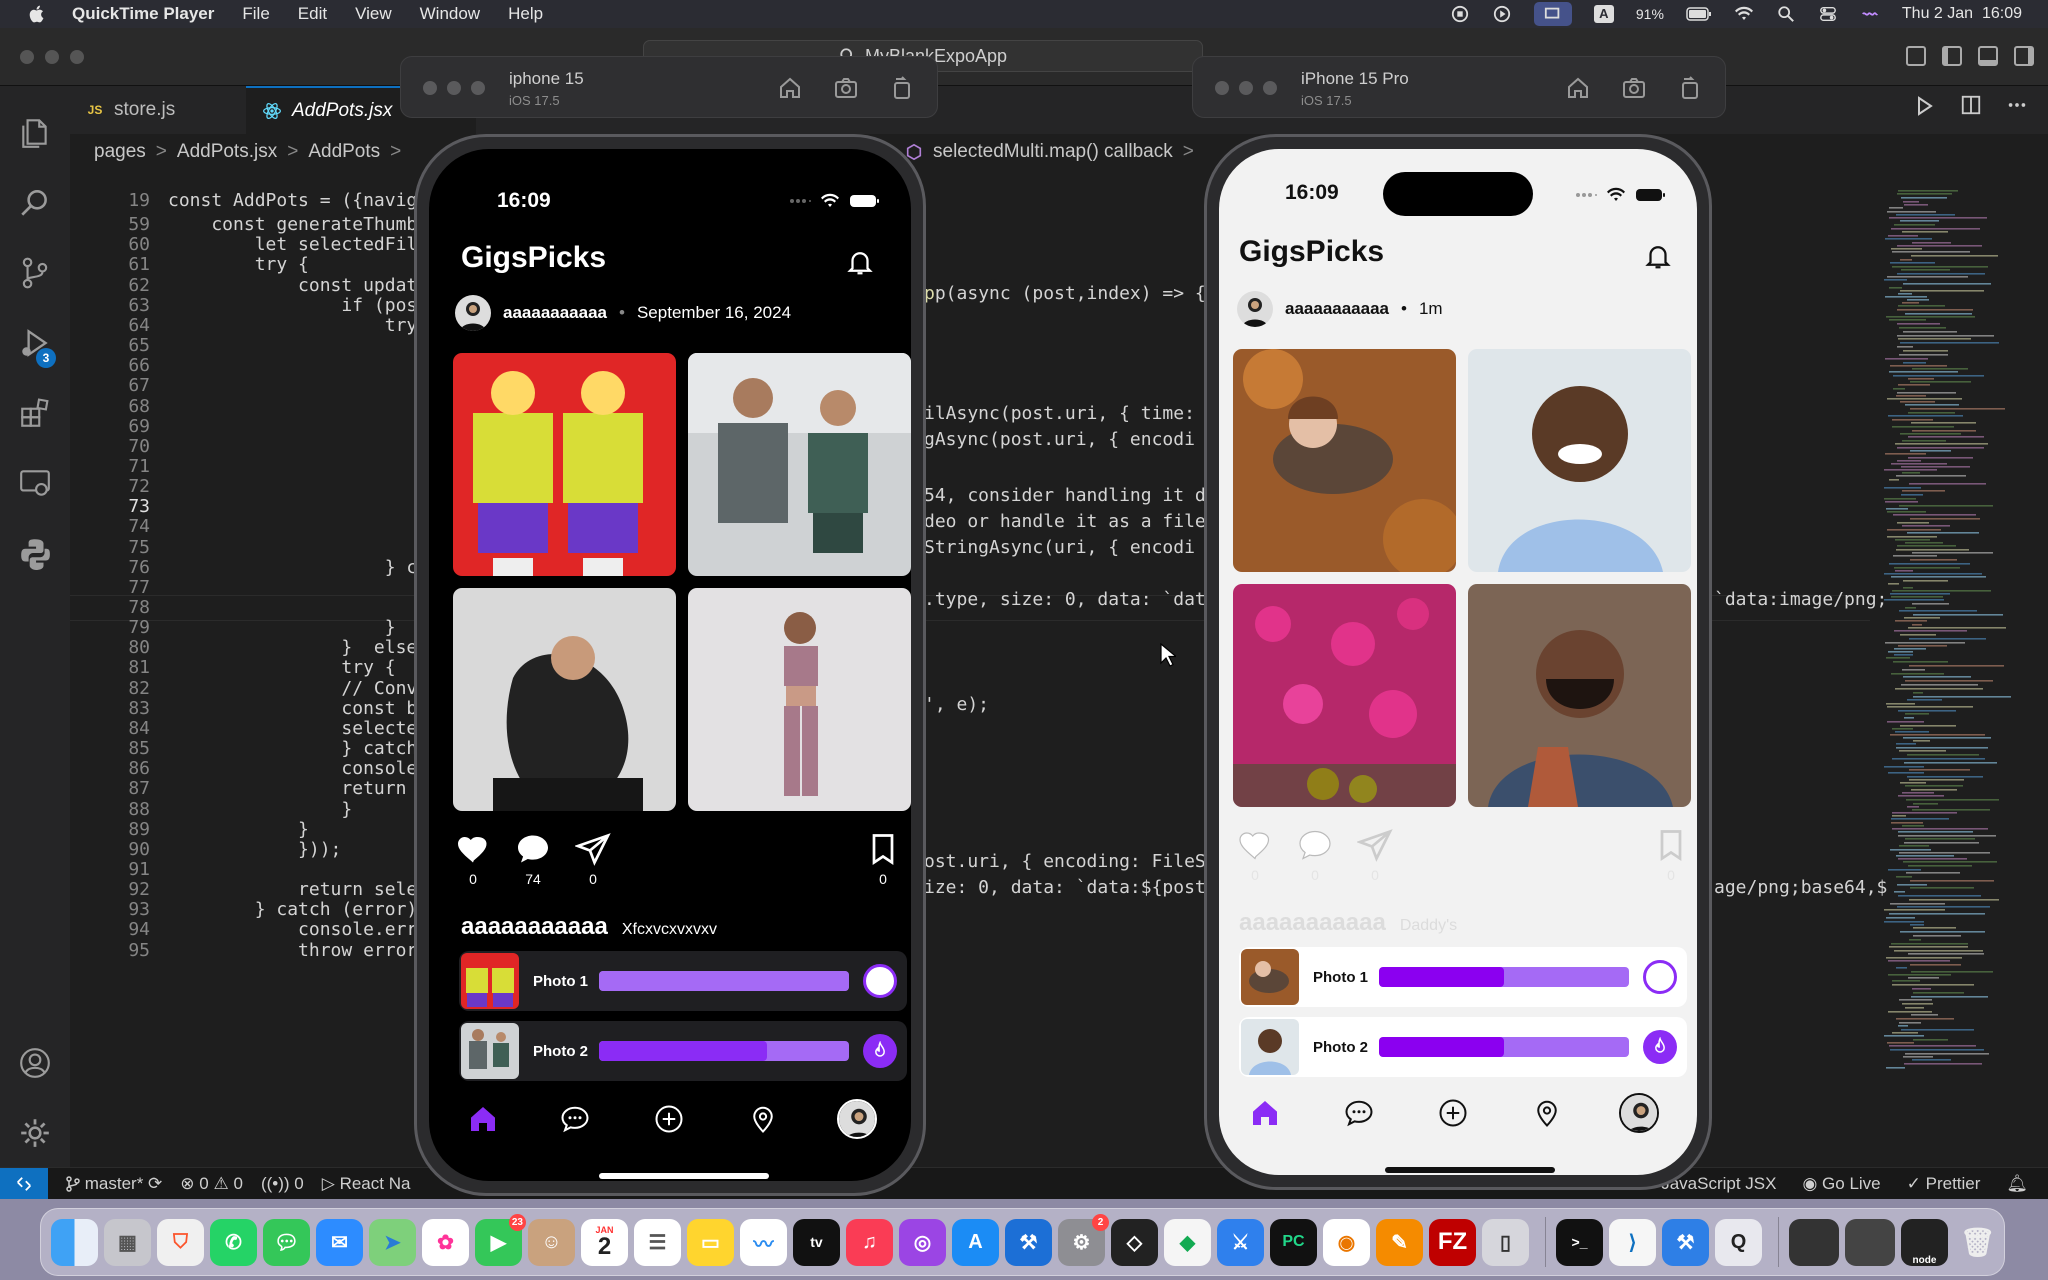 The width and height of the screenshot is (2048, 1280). Describe the element at coordinates (1293, 1242) in the screenshot. I see `pycharm-icon: PC` at that location.